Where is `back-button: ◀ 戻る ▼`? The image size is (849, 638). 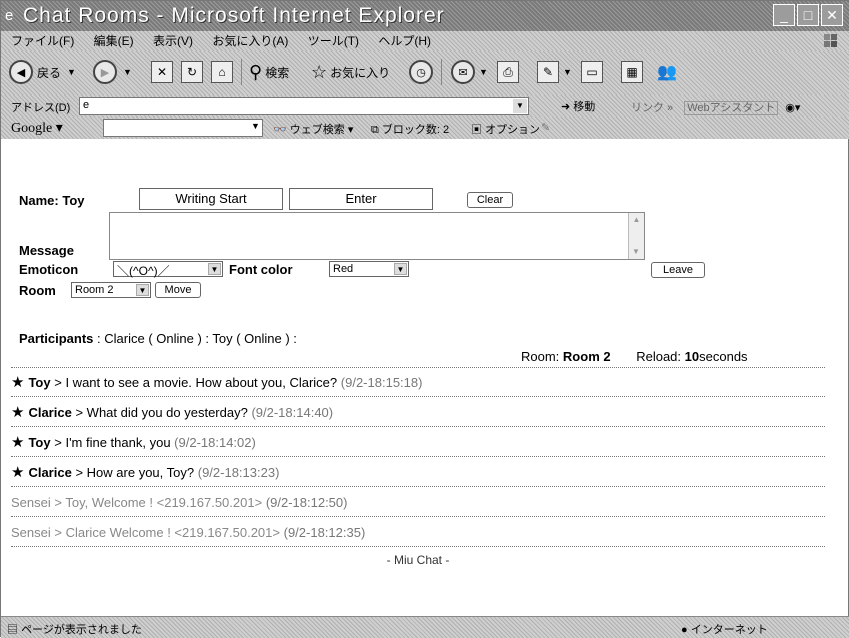 back-button: ◀ 戻る ▼ is located at coordinates (42, 72).